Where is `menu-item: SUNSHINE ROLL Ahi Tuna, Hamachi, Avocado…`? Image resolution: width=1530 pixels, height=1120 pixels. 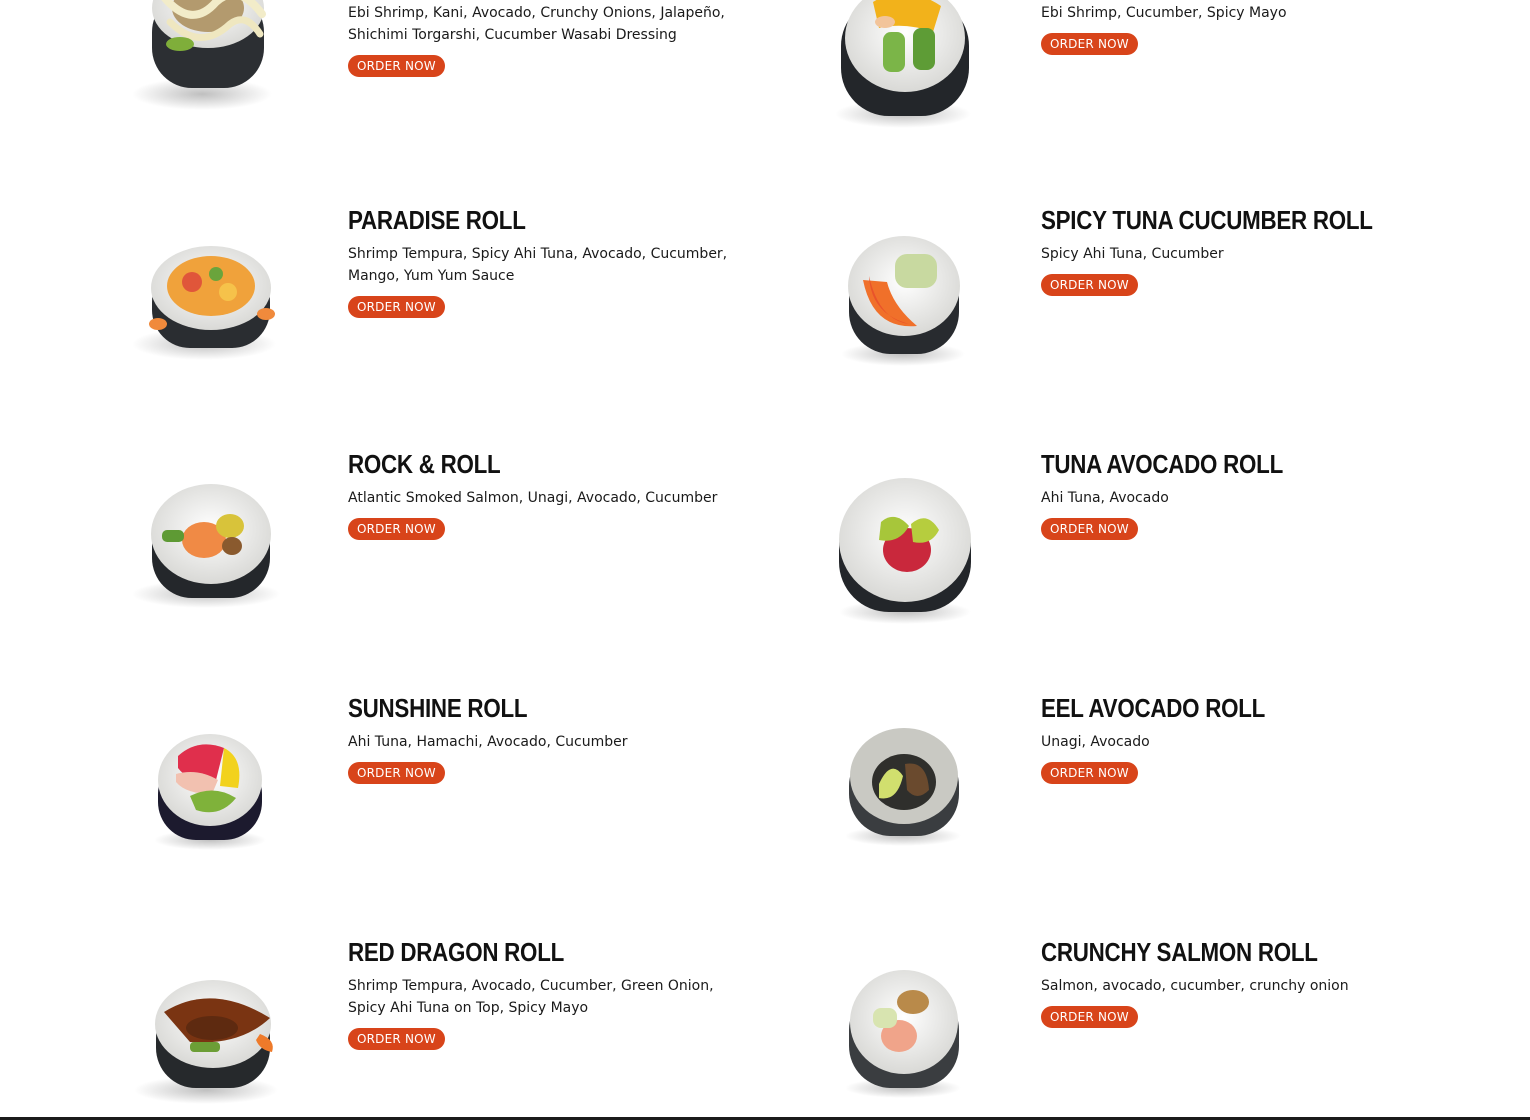 menu-item: SUNSHINE ROLL Ahi Tuna, Hamachi, Avocado… is located at coordinates (470, 793).